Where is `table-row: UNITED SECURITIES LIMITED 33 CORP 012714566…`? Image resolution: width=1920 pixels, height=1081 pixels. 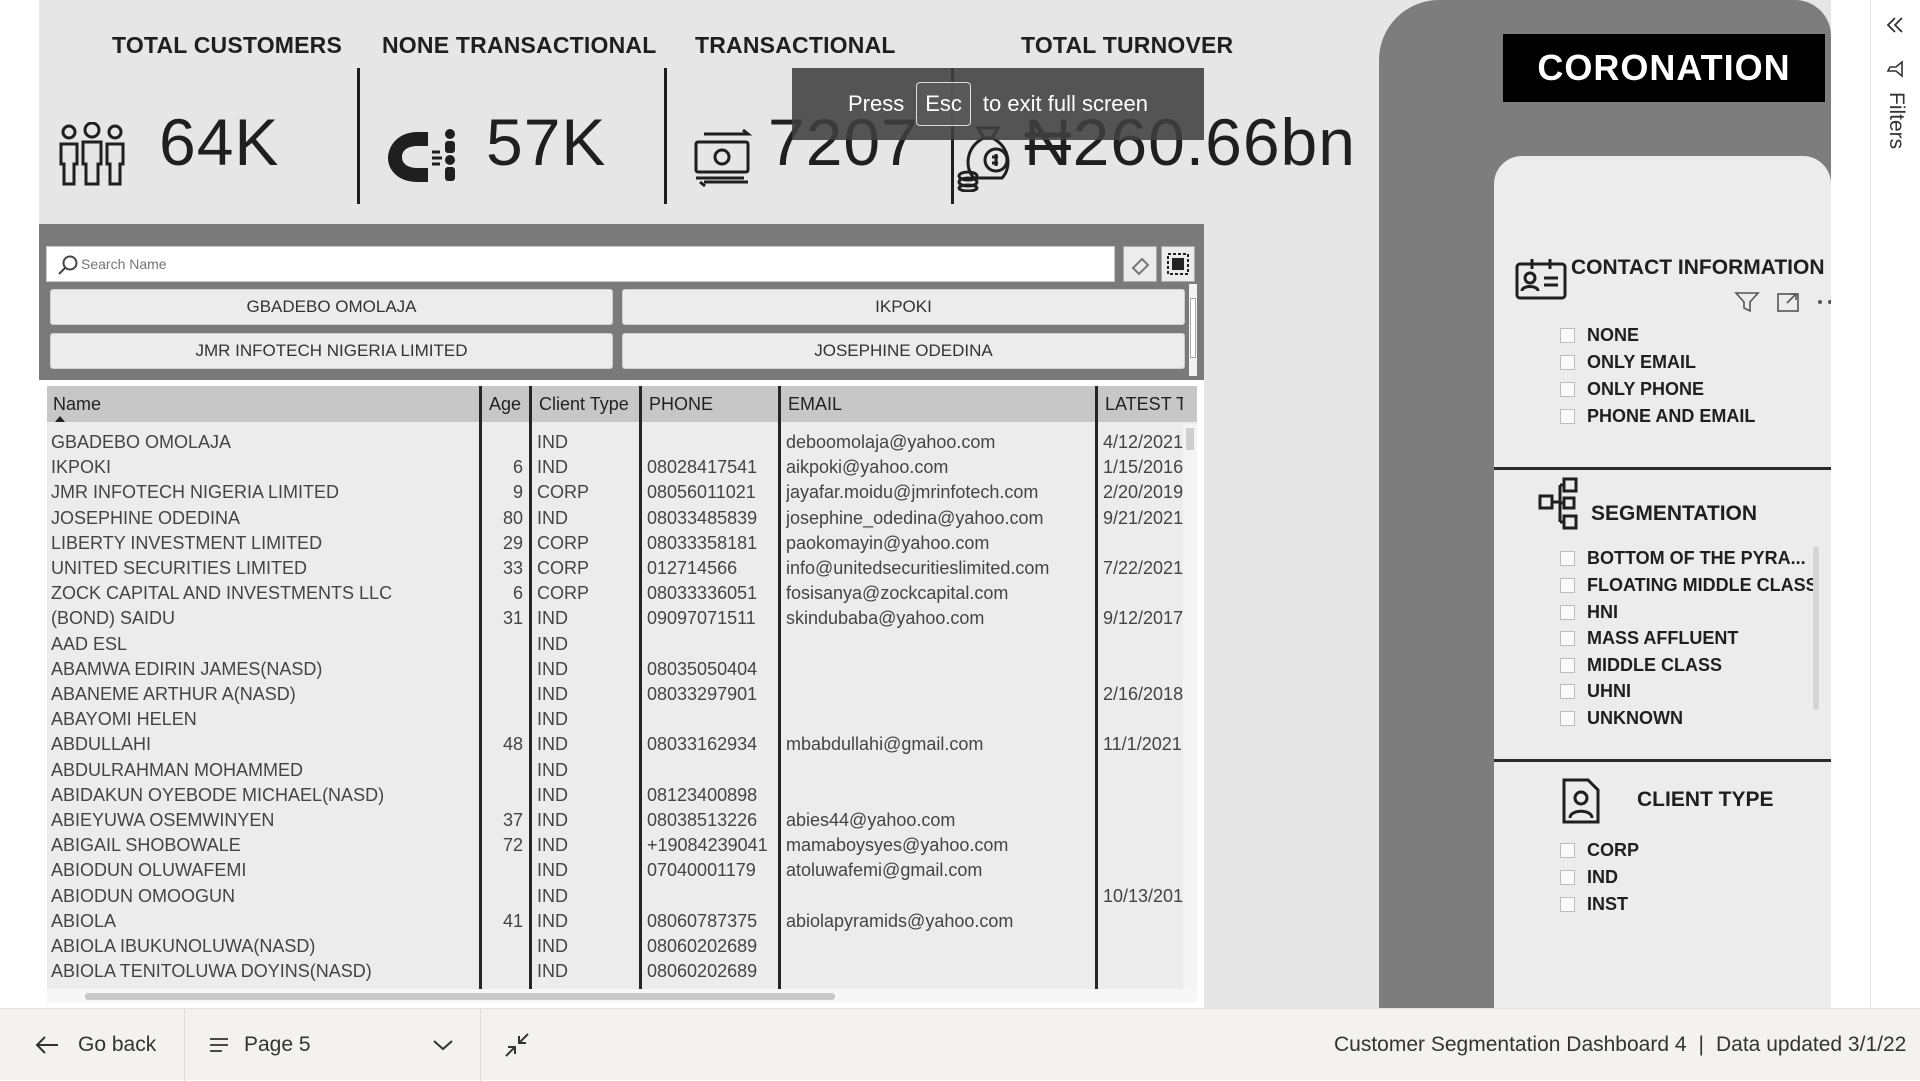 table-row: UNITED SECURITIES LIMITED 33 CORP 012714566… is located at coordinates (622, 568).